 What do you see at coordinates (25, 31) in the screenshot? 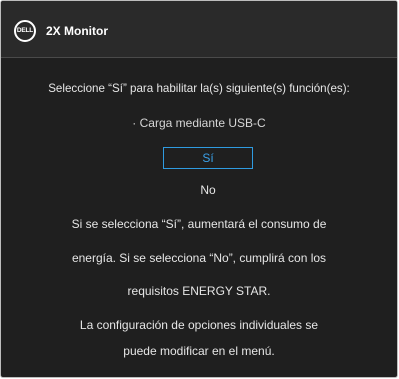
I see `dell-logo: DELL` at bounding box center [25, 31].